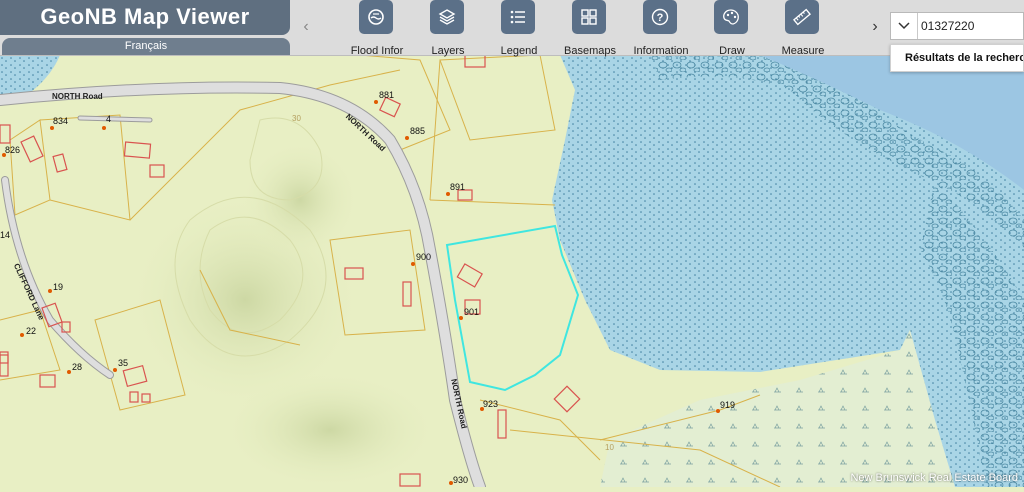 The width and height of the screenshot is (1024, 492). I want to click on parcel-number: 881, so click(387, 95).